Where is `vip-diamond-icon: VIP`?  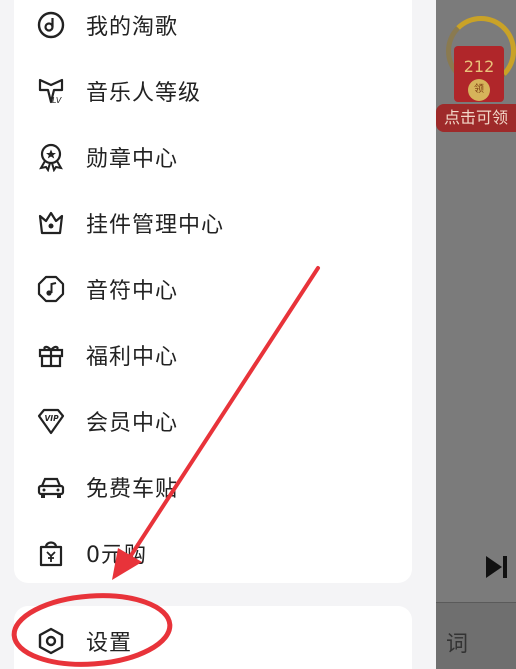
vip-diamond-icon: VIP is located at coordinates (51, 421).